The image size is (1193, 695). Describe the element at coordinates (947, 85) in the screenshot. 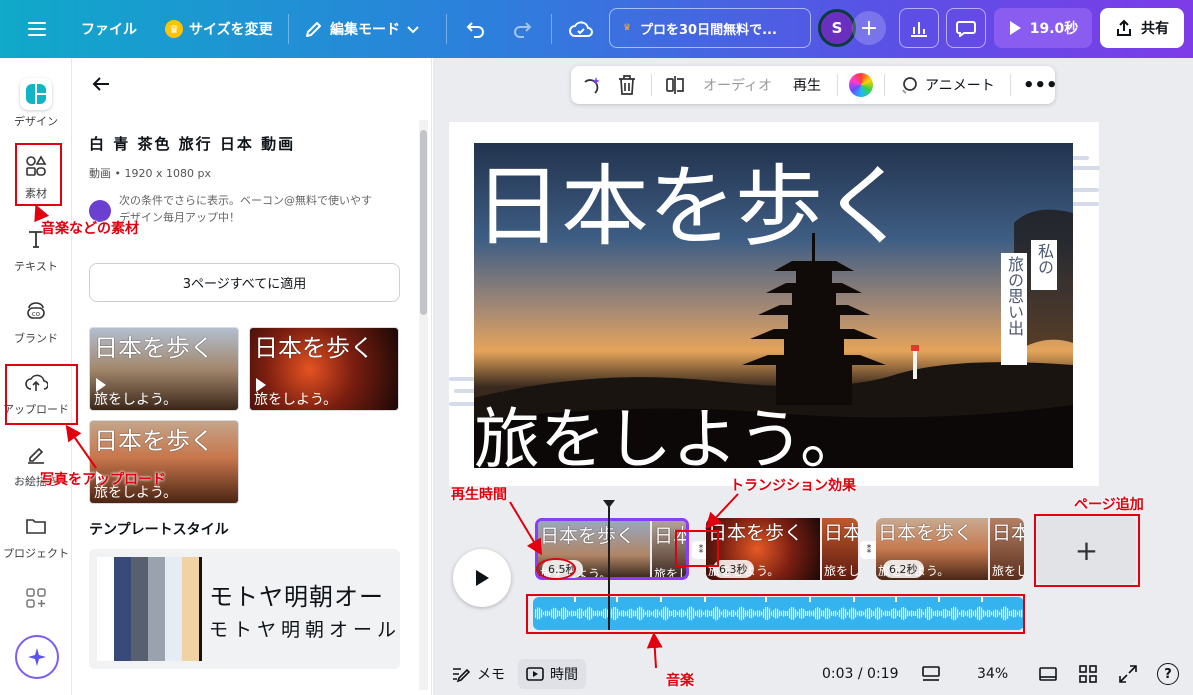

I see `animate-button: アニメート` at that location.